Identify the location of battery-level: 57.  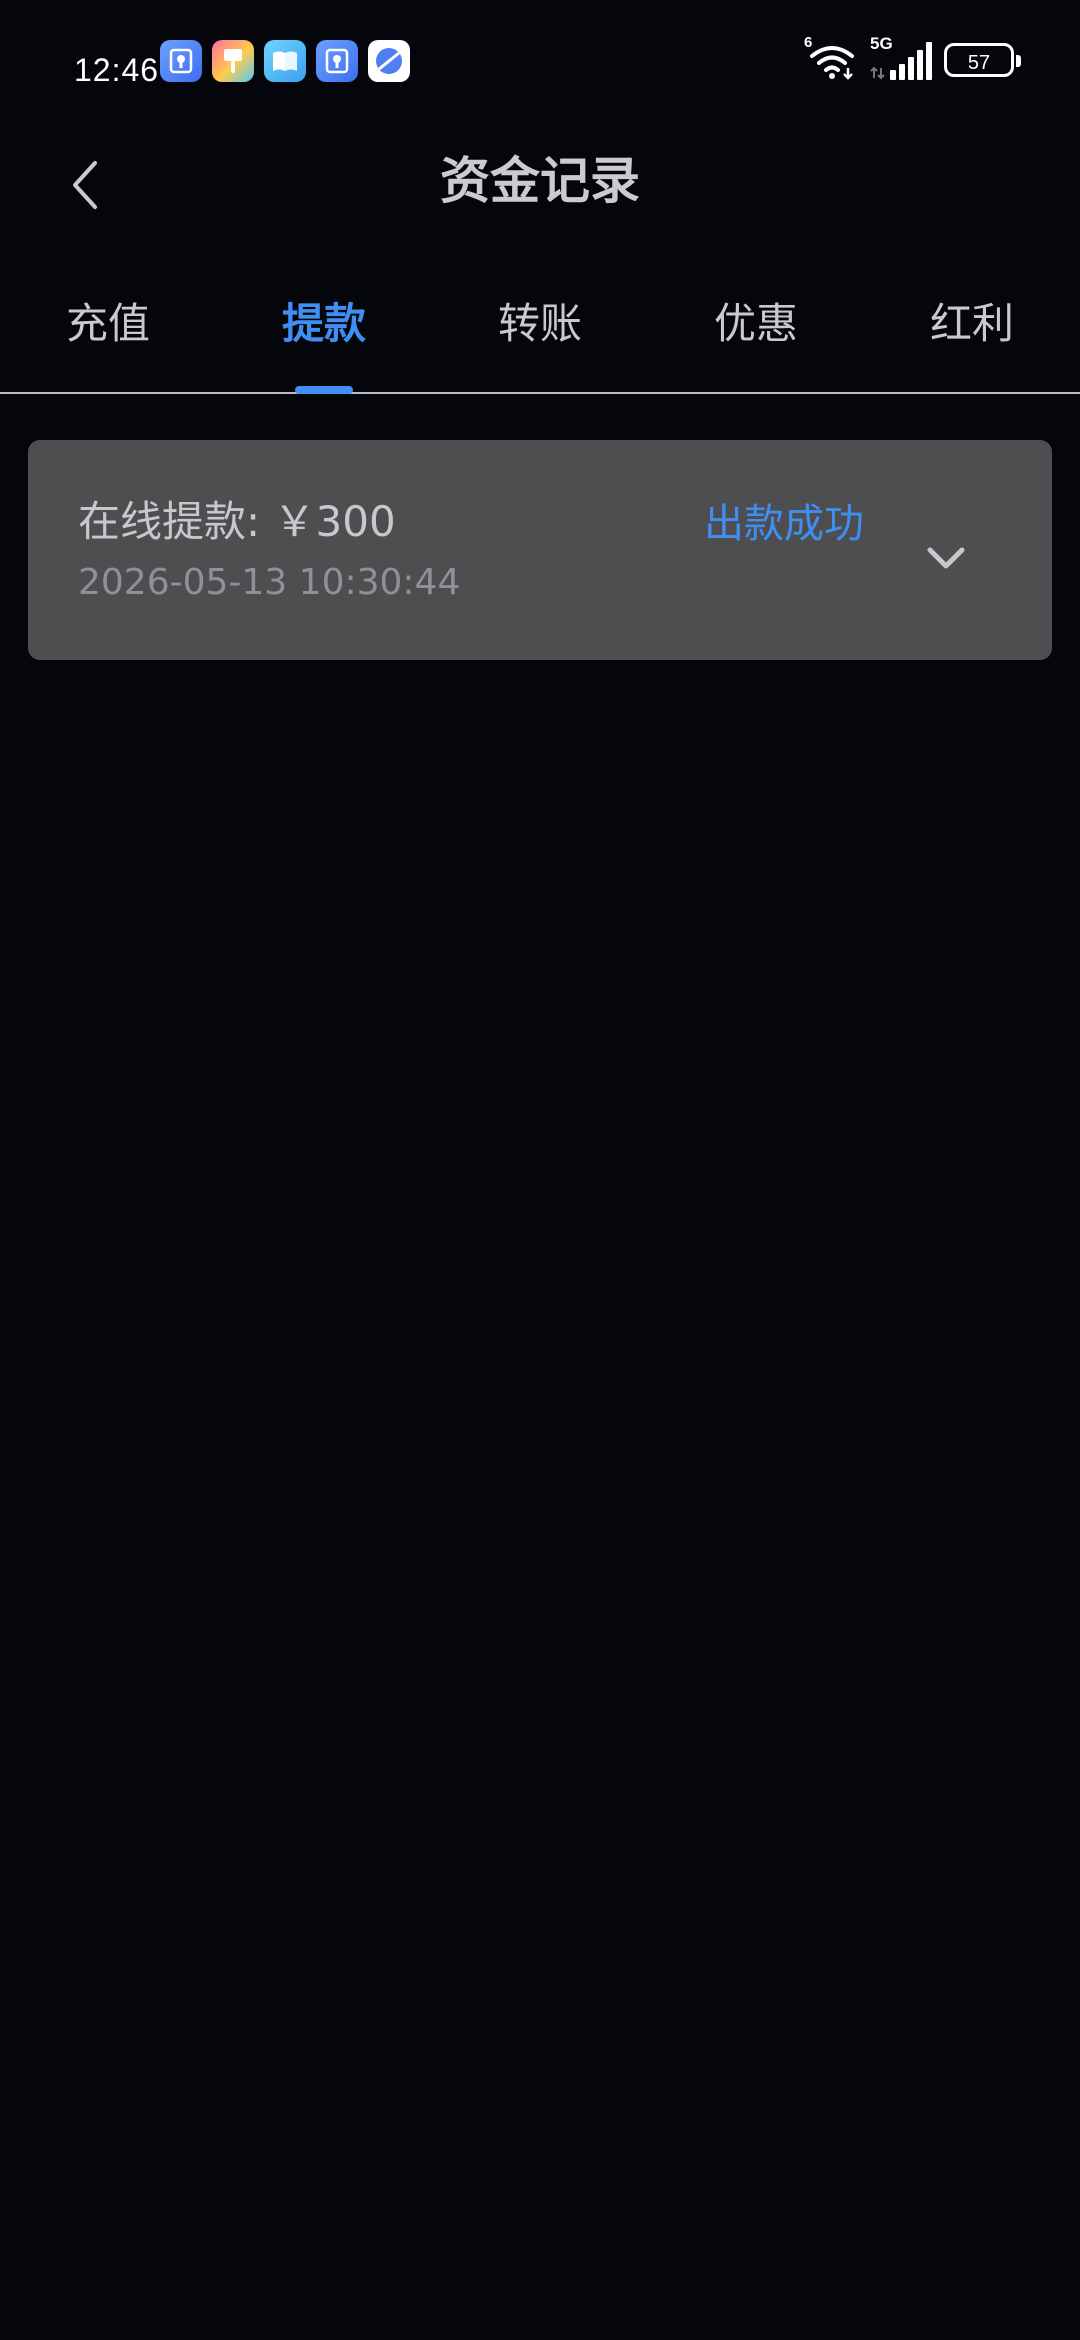
(979, 63).